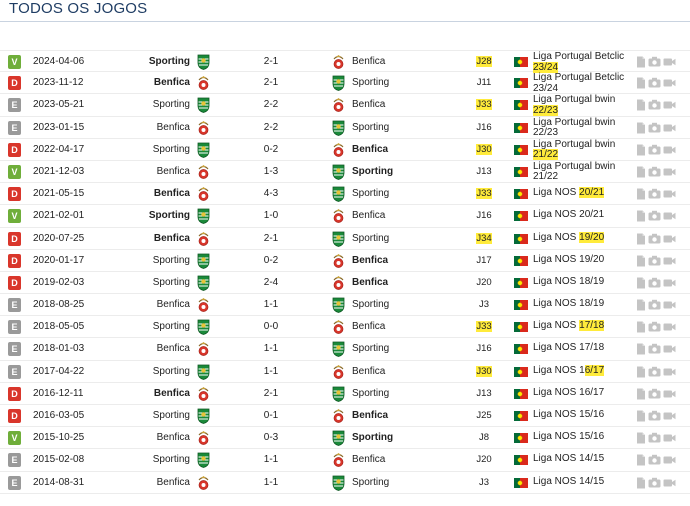  Describe the element at coordinates (583, 482) in the screenshot. I see `competition-name: Liga NOS 14/15` at that location.